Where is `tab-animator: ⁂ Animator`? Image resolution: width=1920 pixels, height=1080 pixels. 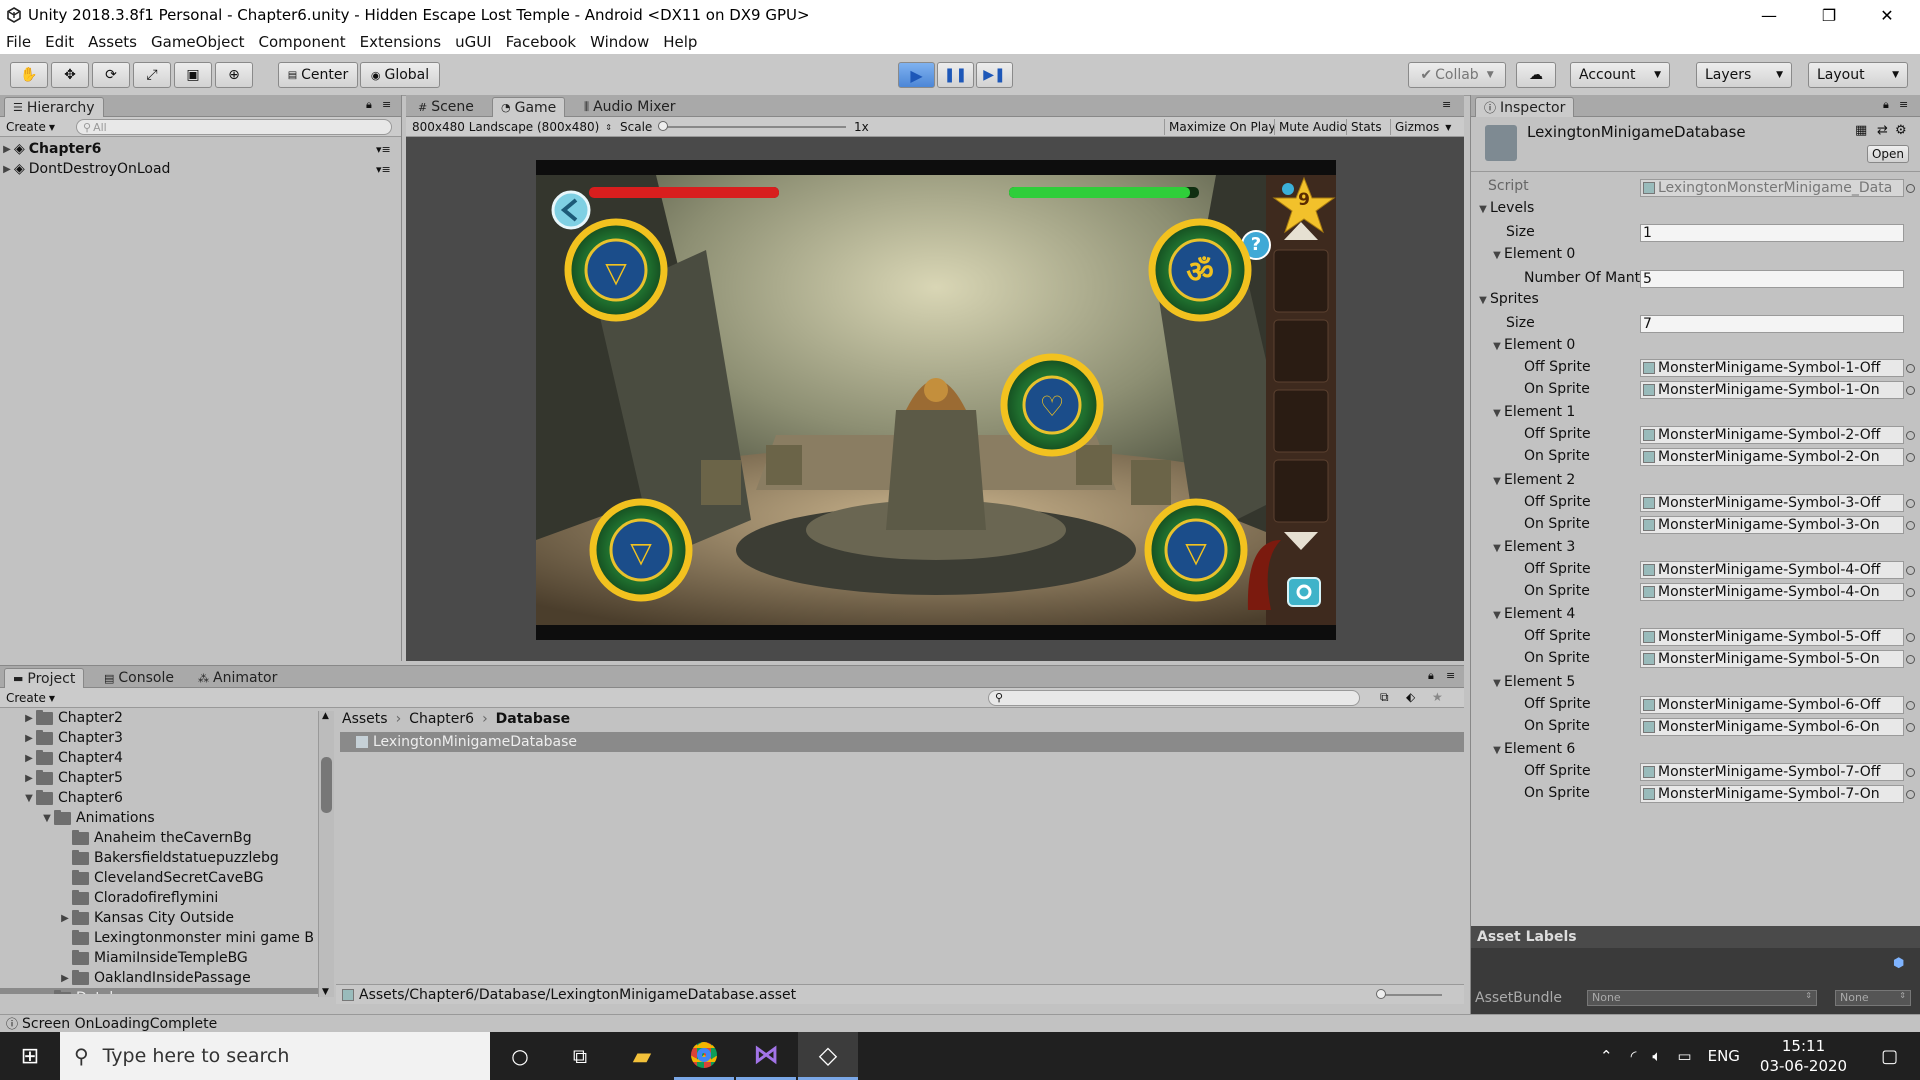 tab-animator: ⁂ Animator is located at coordinates (237, 678).